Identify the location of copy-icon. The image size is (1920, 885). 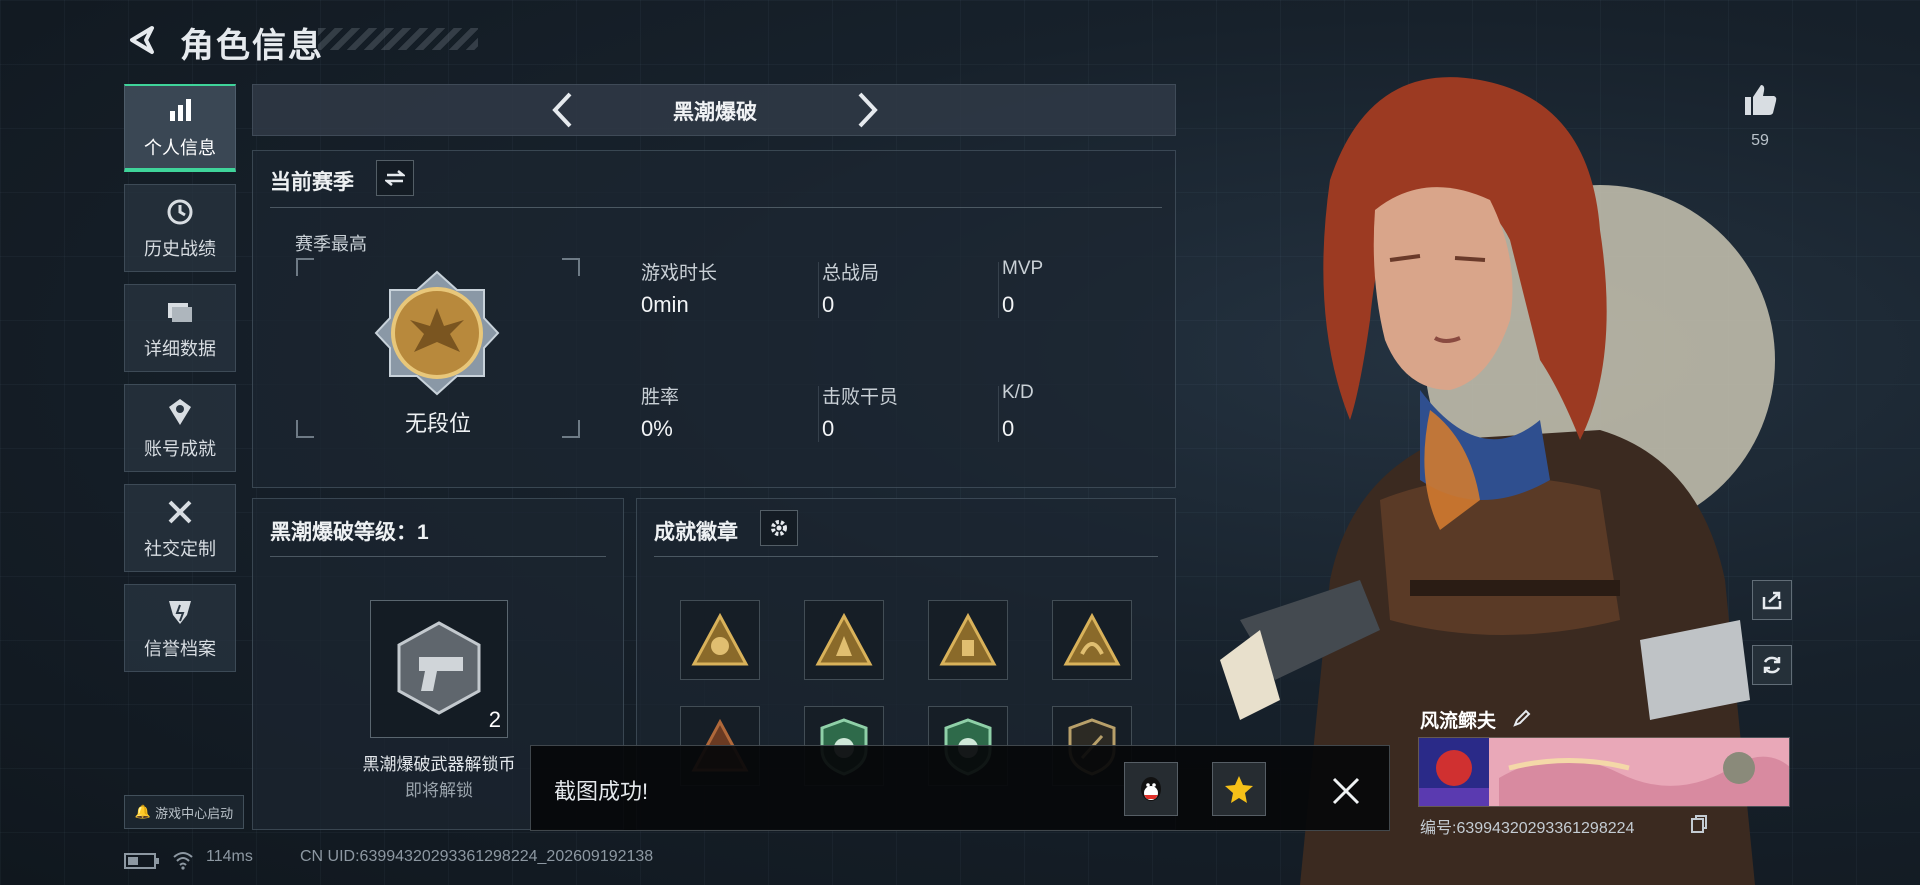
(1699, 824).